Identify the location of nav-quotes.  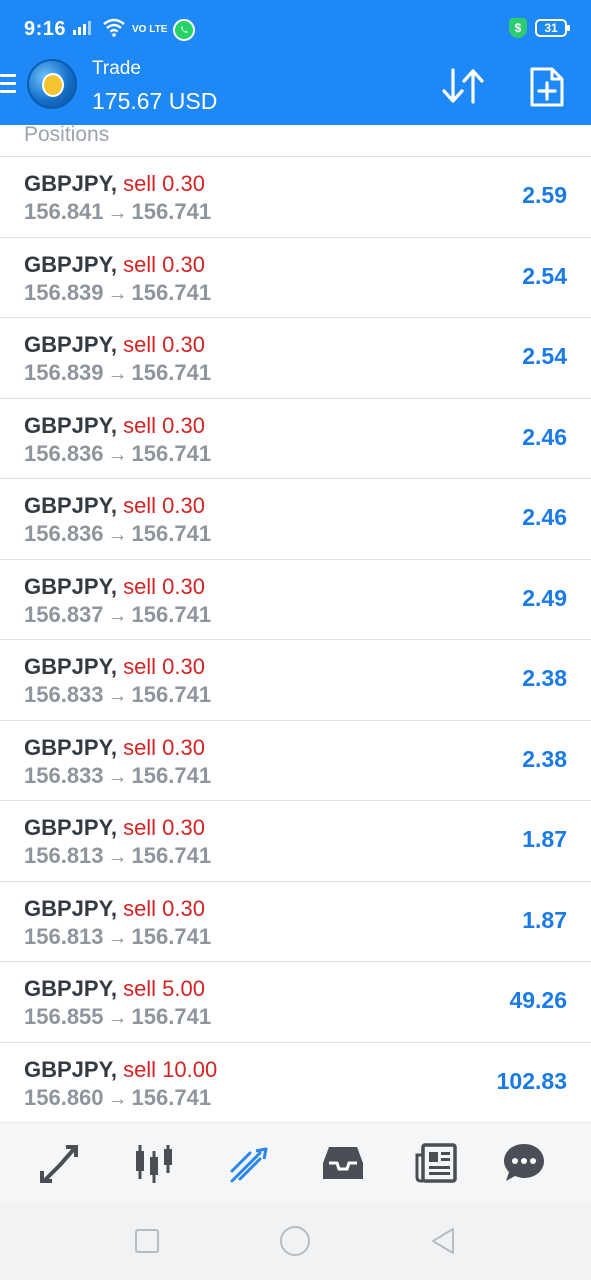
(60, 1163).